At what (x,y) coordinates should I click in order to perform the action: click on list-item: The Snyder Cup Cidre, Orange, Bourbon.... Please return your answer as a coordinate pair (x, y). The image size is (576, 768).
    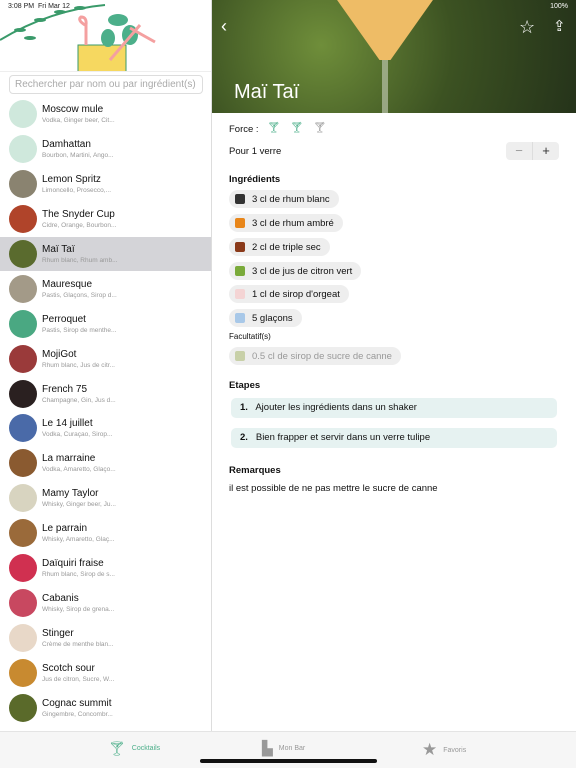
    Looking at the image, I should click on (105, 219).